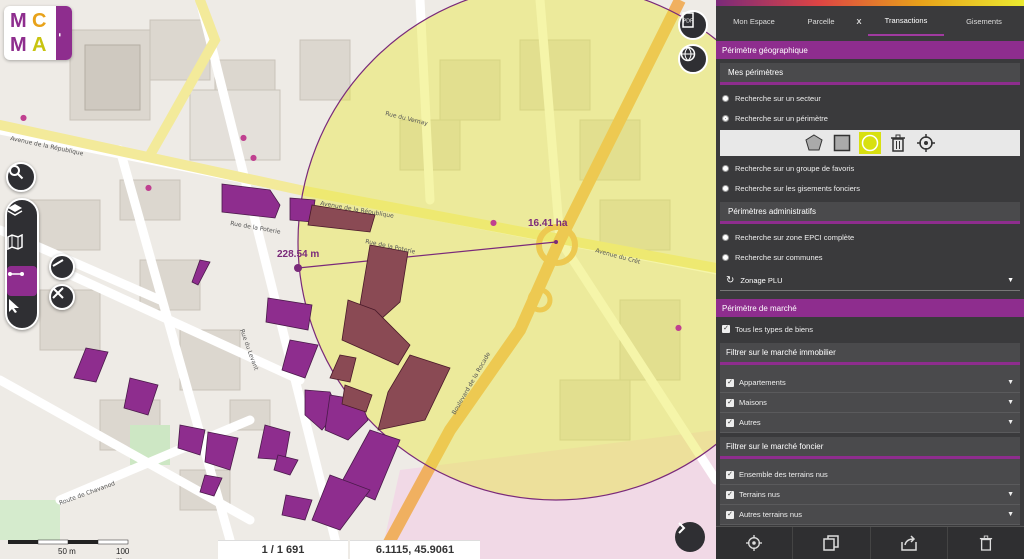  Describe the element at coordinates (298, 254) in the screenshot. I see `radius-label: 228.54 m` at that location.